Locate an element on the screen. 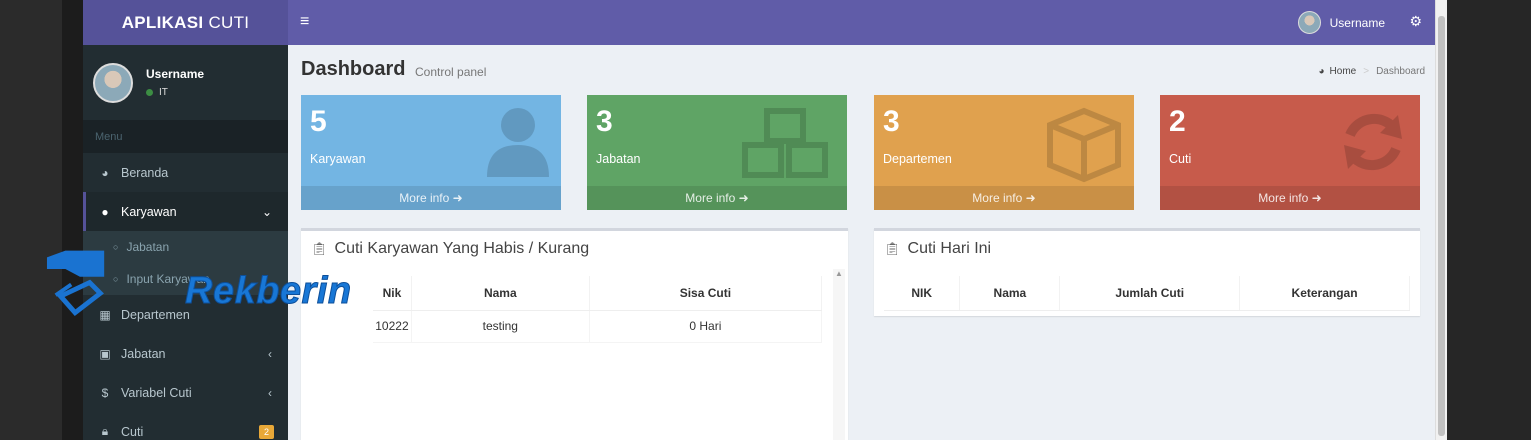  breadcrumb-current: Dashboard is located at coordinates (1400, 71).